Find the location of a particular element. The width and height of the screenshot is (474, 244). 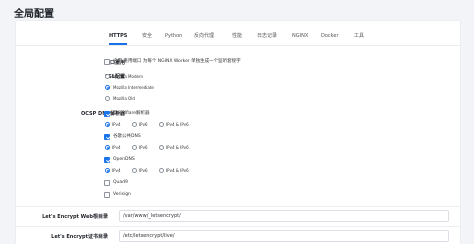

ssl-modern-label: Mozilla Modern is located at coordinates (128, 76).